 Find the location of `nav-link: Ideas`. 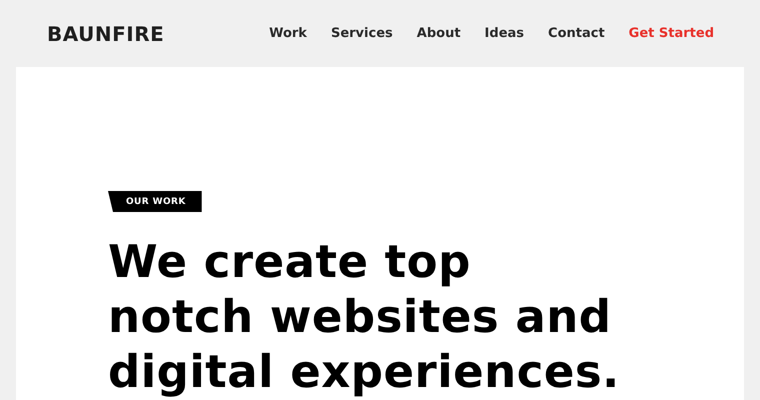

nav-link: Ideas is located at coordinates (492, 33).